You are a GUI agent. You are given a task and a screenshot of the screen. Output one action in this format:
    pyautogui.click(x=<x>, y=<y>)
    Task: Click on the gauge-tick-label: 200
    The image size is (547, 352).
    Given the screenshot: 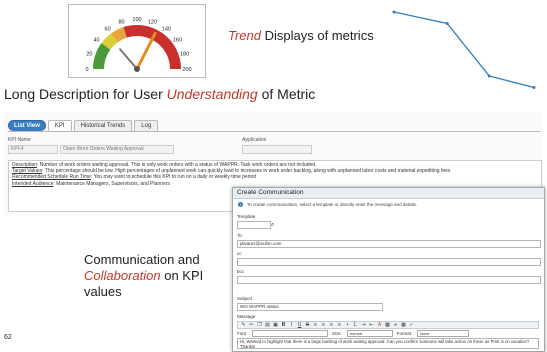 What is the action you would take?
    pyautogui.click(x=186, y=70)
    